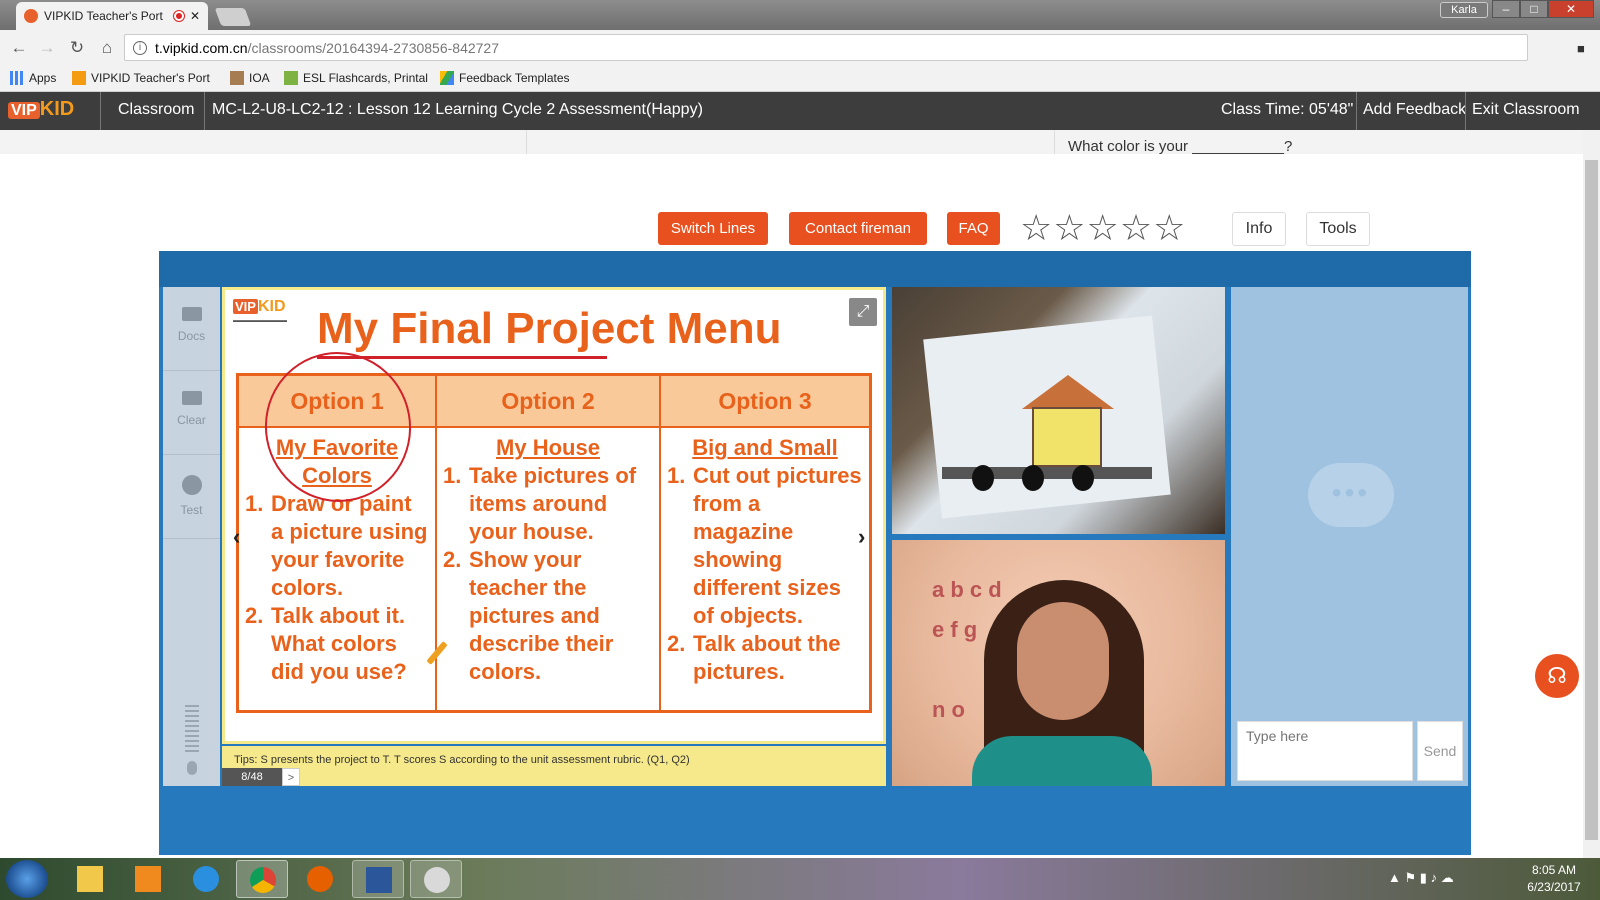 The width and height of the screenshot is (1600, 900). I want to click on page-scrollbar, so click(1591, 494).